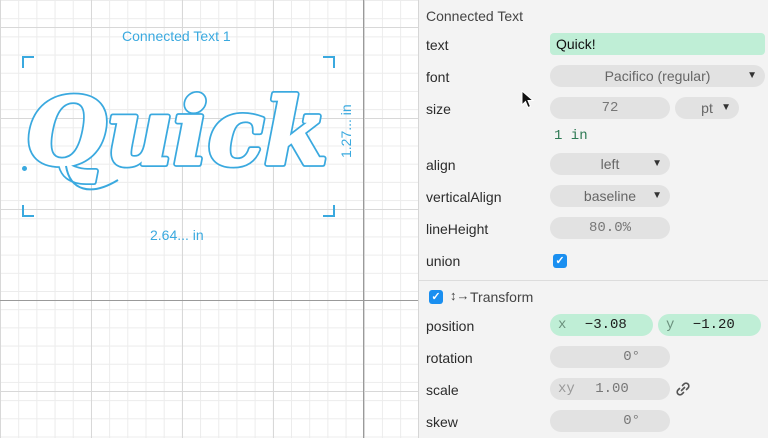  What do you see at coordinates (438, 109) in the screenshot?
I see `size-label: size` at bounding box center [438, 109].